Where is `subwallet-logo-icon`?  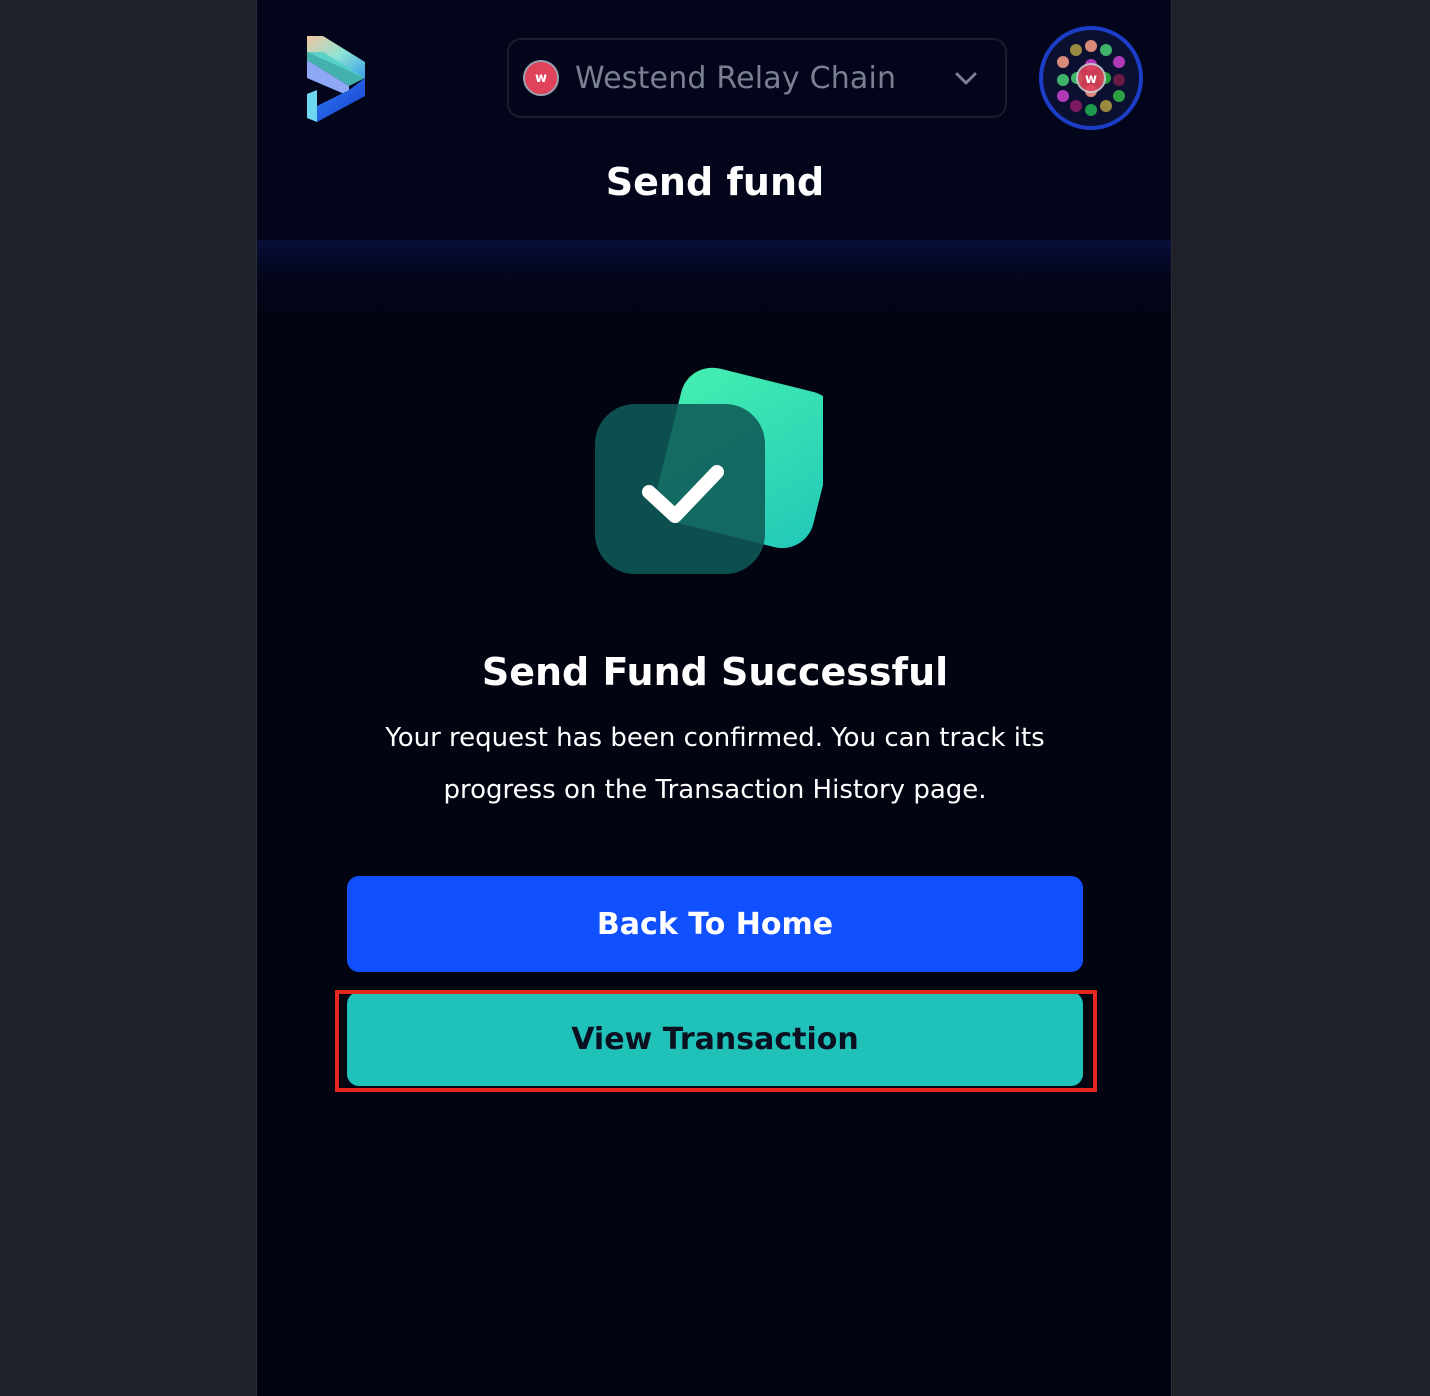
subwallet-logo-icon is located at coordinates (335, 79).